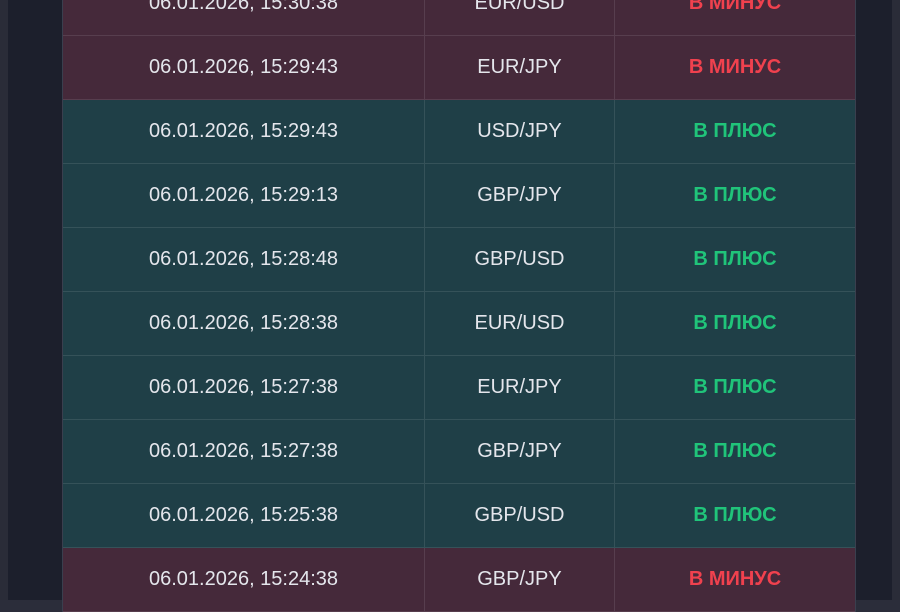  Describe the element at coordinates (244, 195) in the screenshot. I see `trade-time: 06.01.2026, 15:29:13` at that location.